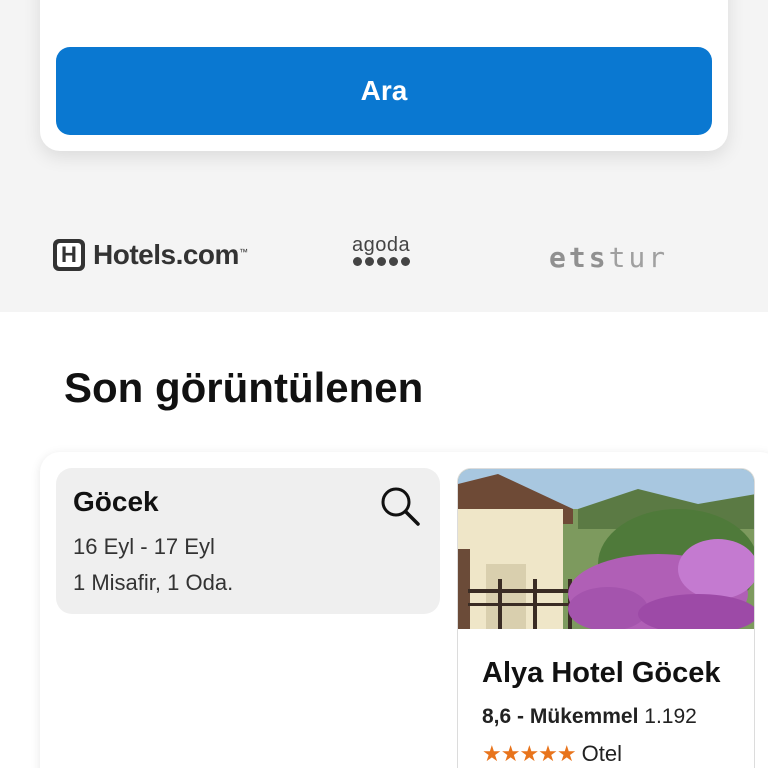  Describe the element at coordinates (381, 261) in the screenshot. I see `agoda-dots-icon` at that location.